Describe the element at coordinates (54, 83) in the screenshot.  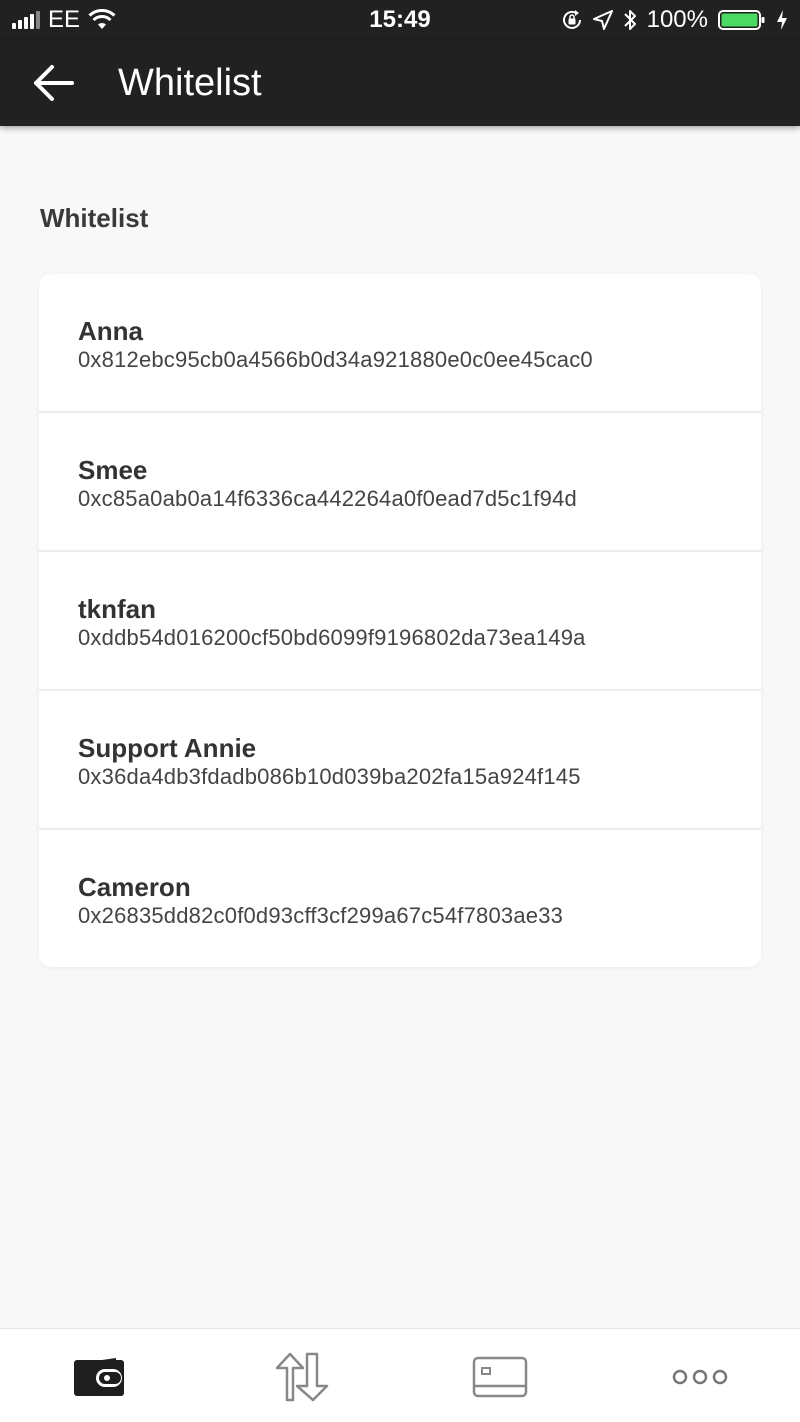
I see `arrow-left-icon` at that location.